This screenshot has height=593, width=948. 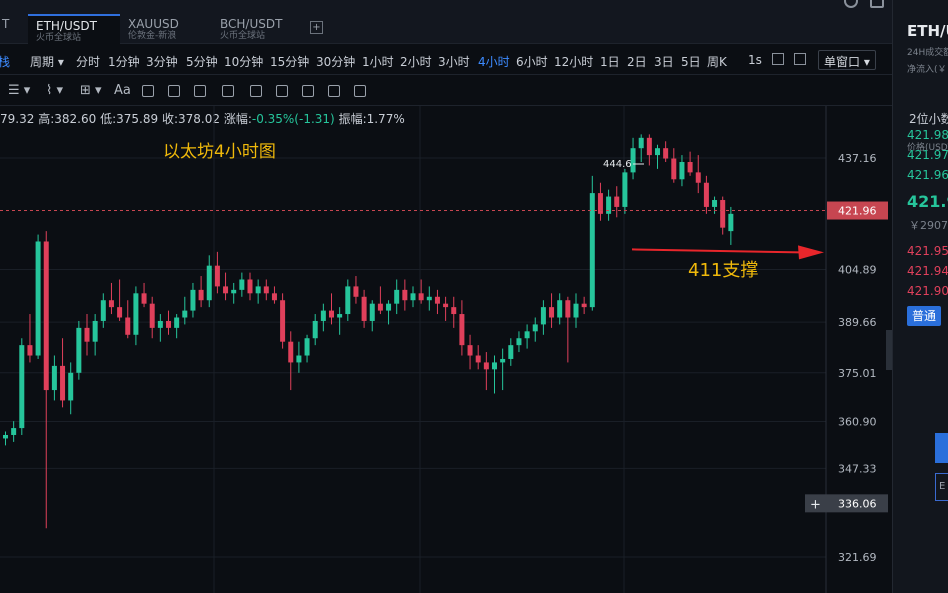 I want to click on bid-price: 421.95, so click(x=927, y=251).